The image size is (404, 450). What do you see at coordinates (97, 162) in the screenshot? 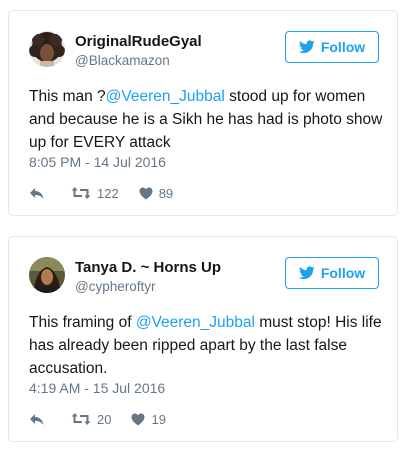
I see `timestamp: 8:05 PM - 14 Jul 2016` at bounding box center [97, 162].